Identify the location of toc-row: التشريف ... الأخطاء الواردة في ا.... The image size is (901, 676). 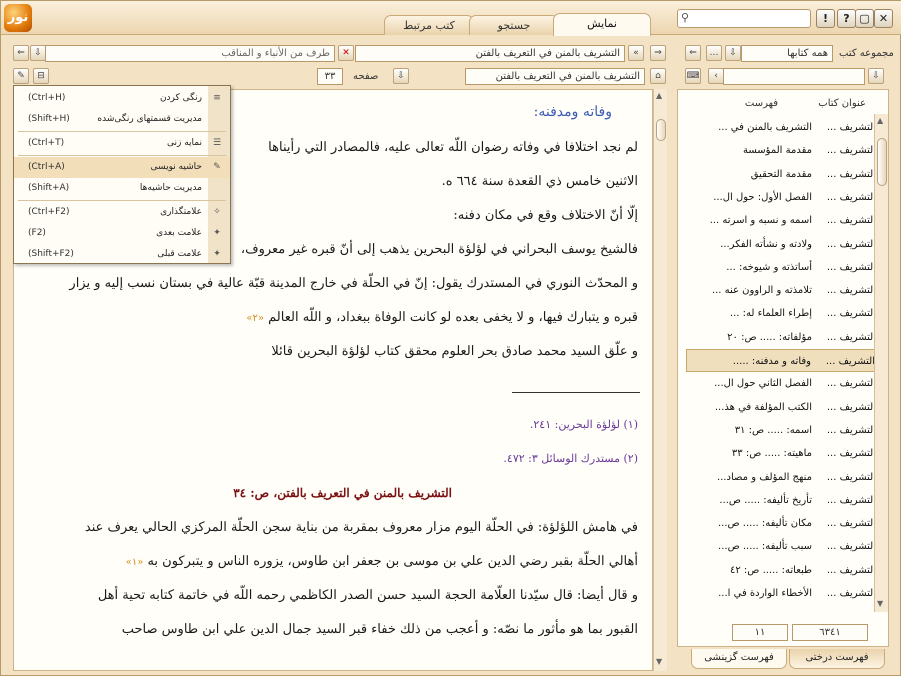
(781, 593).